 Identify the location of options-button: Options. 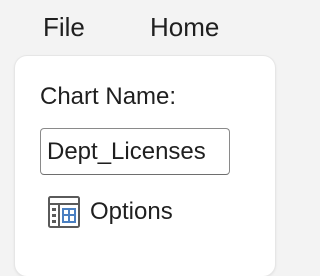
(109, 212).